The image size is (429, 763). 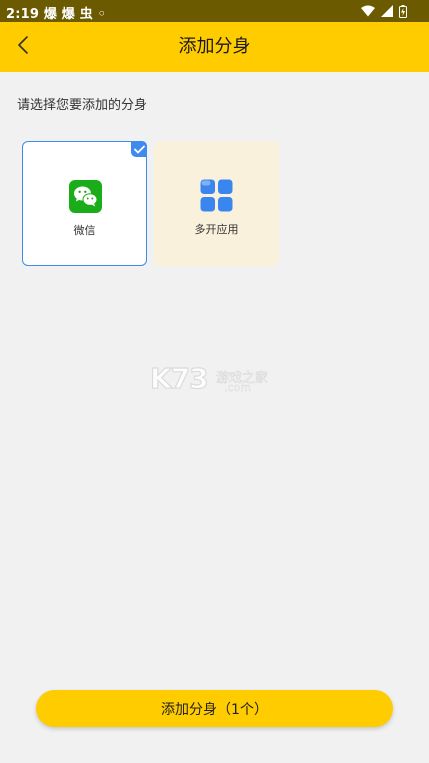 What do you see at coordinates (403, 11) in the screenshot?
I see `battery-icon` at bounding box center [403, 11].